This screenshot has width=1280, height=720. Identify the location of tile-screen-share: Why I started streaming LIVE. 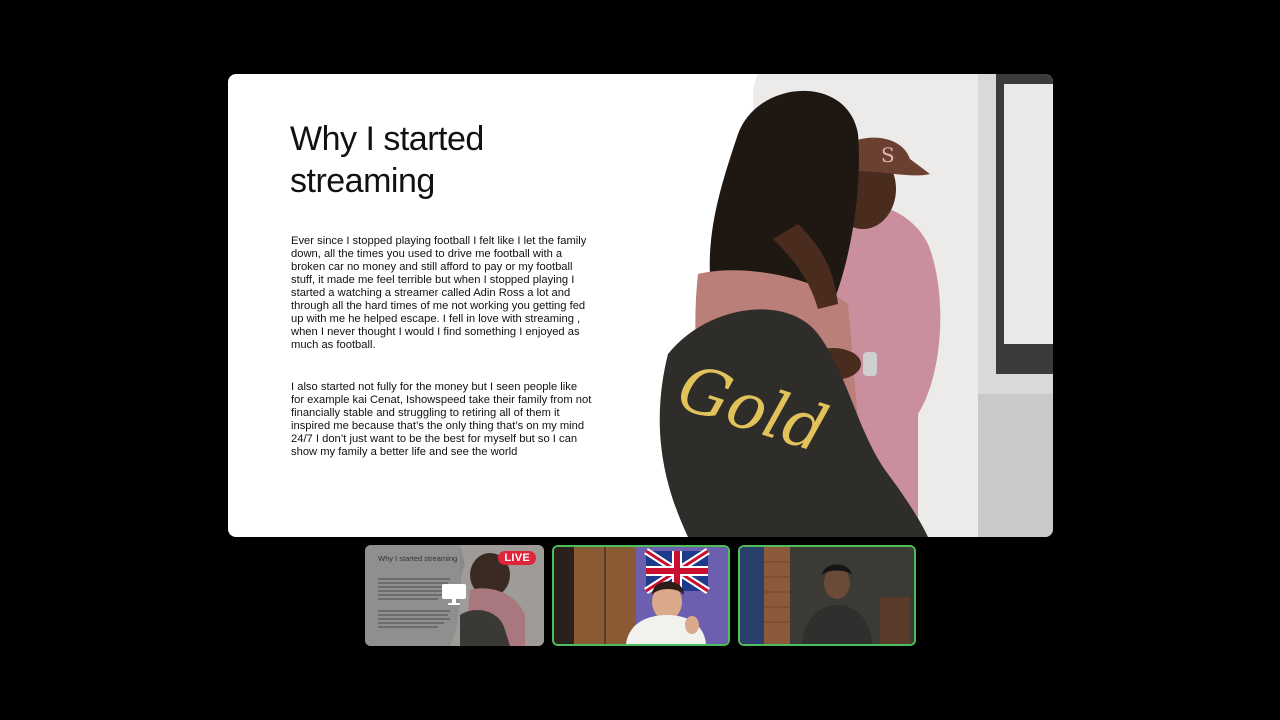
(454, 595).